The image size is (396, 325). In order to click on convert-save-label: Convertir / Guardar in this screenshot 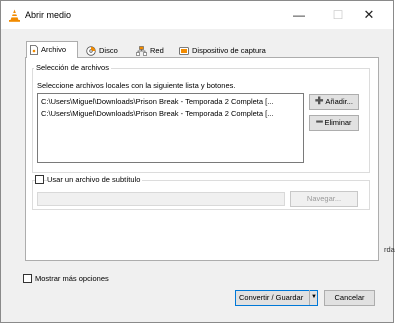, I will do `click(271, 297)`.